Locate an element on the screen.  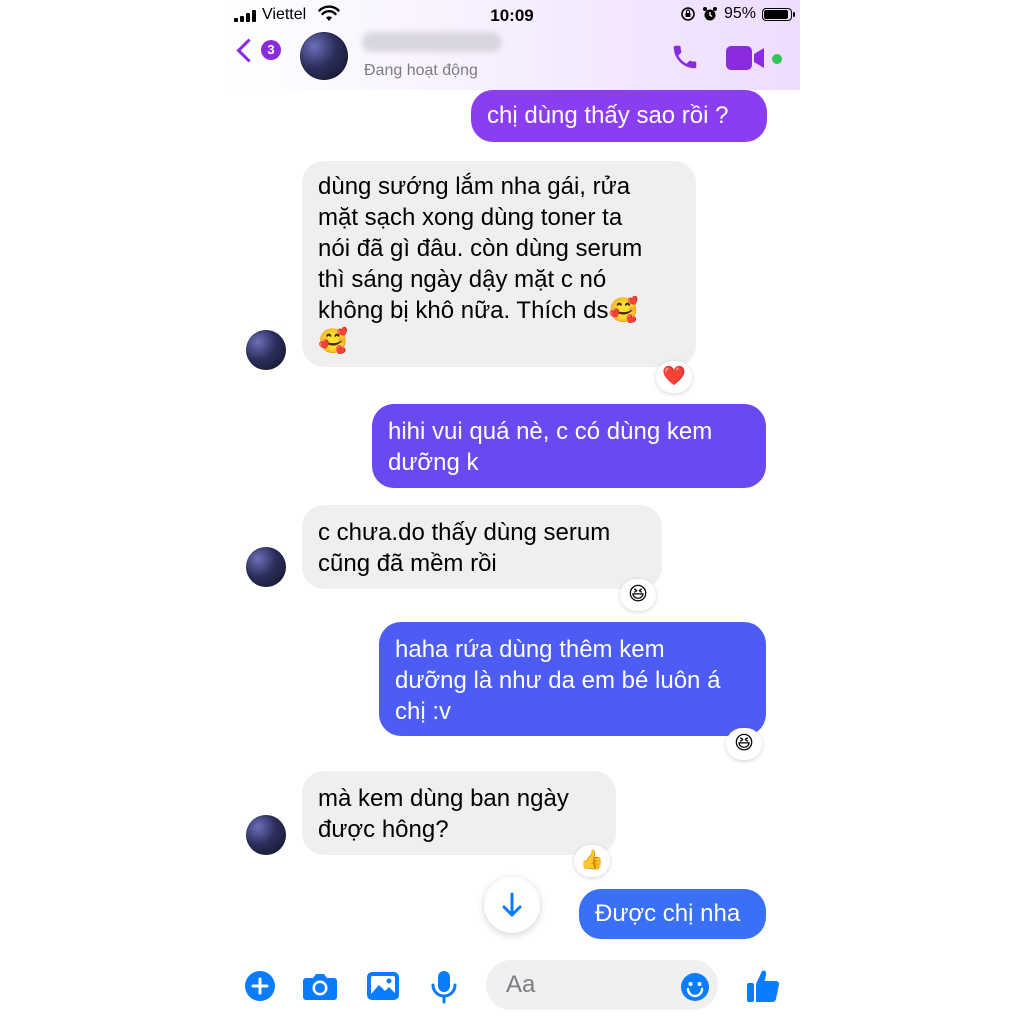
online-dot-icon is located at coordinates (777, 59).